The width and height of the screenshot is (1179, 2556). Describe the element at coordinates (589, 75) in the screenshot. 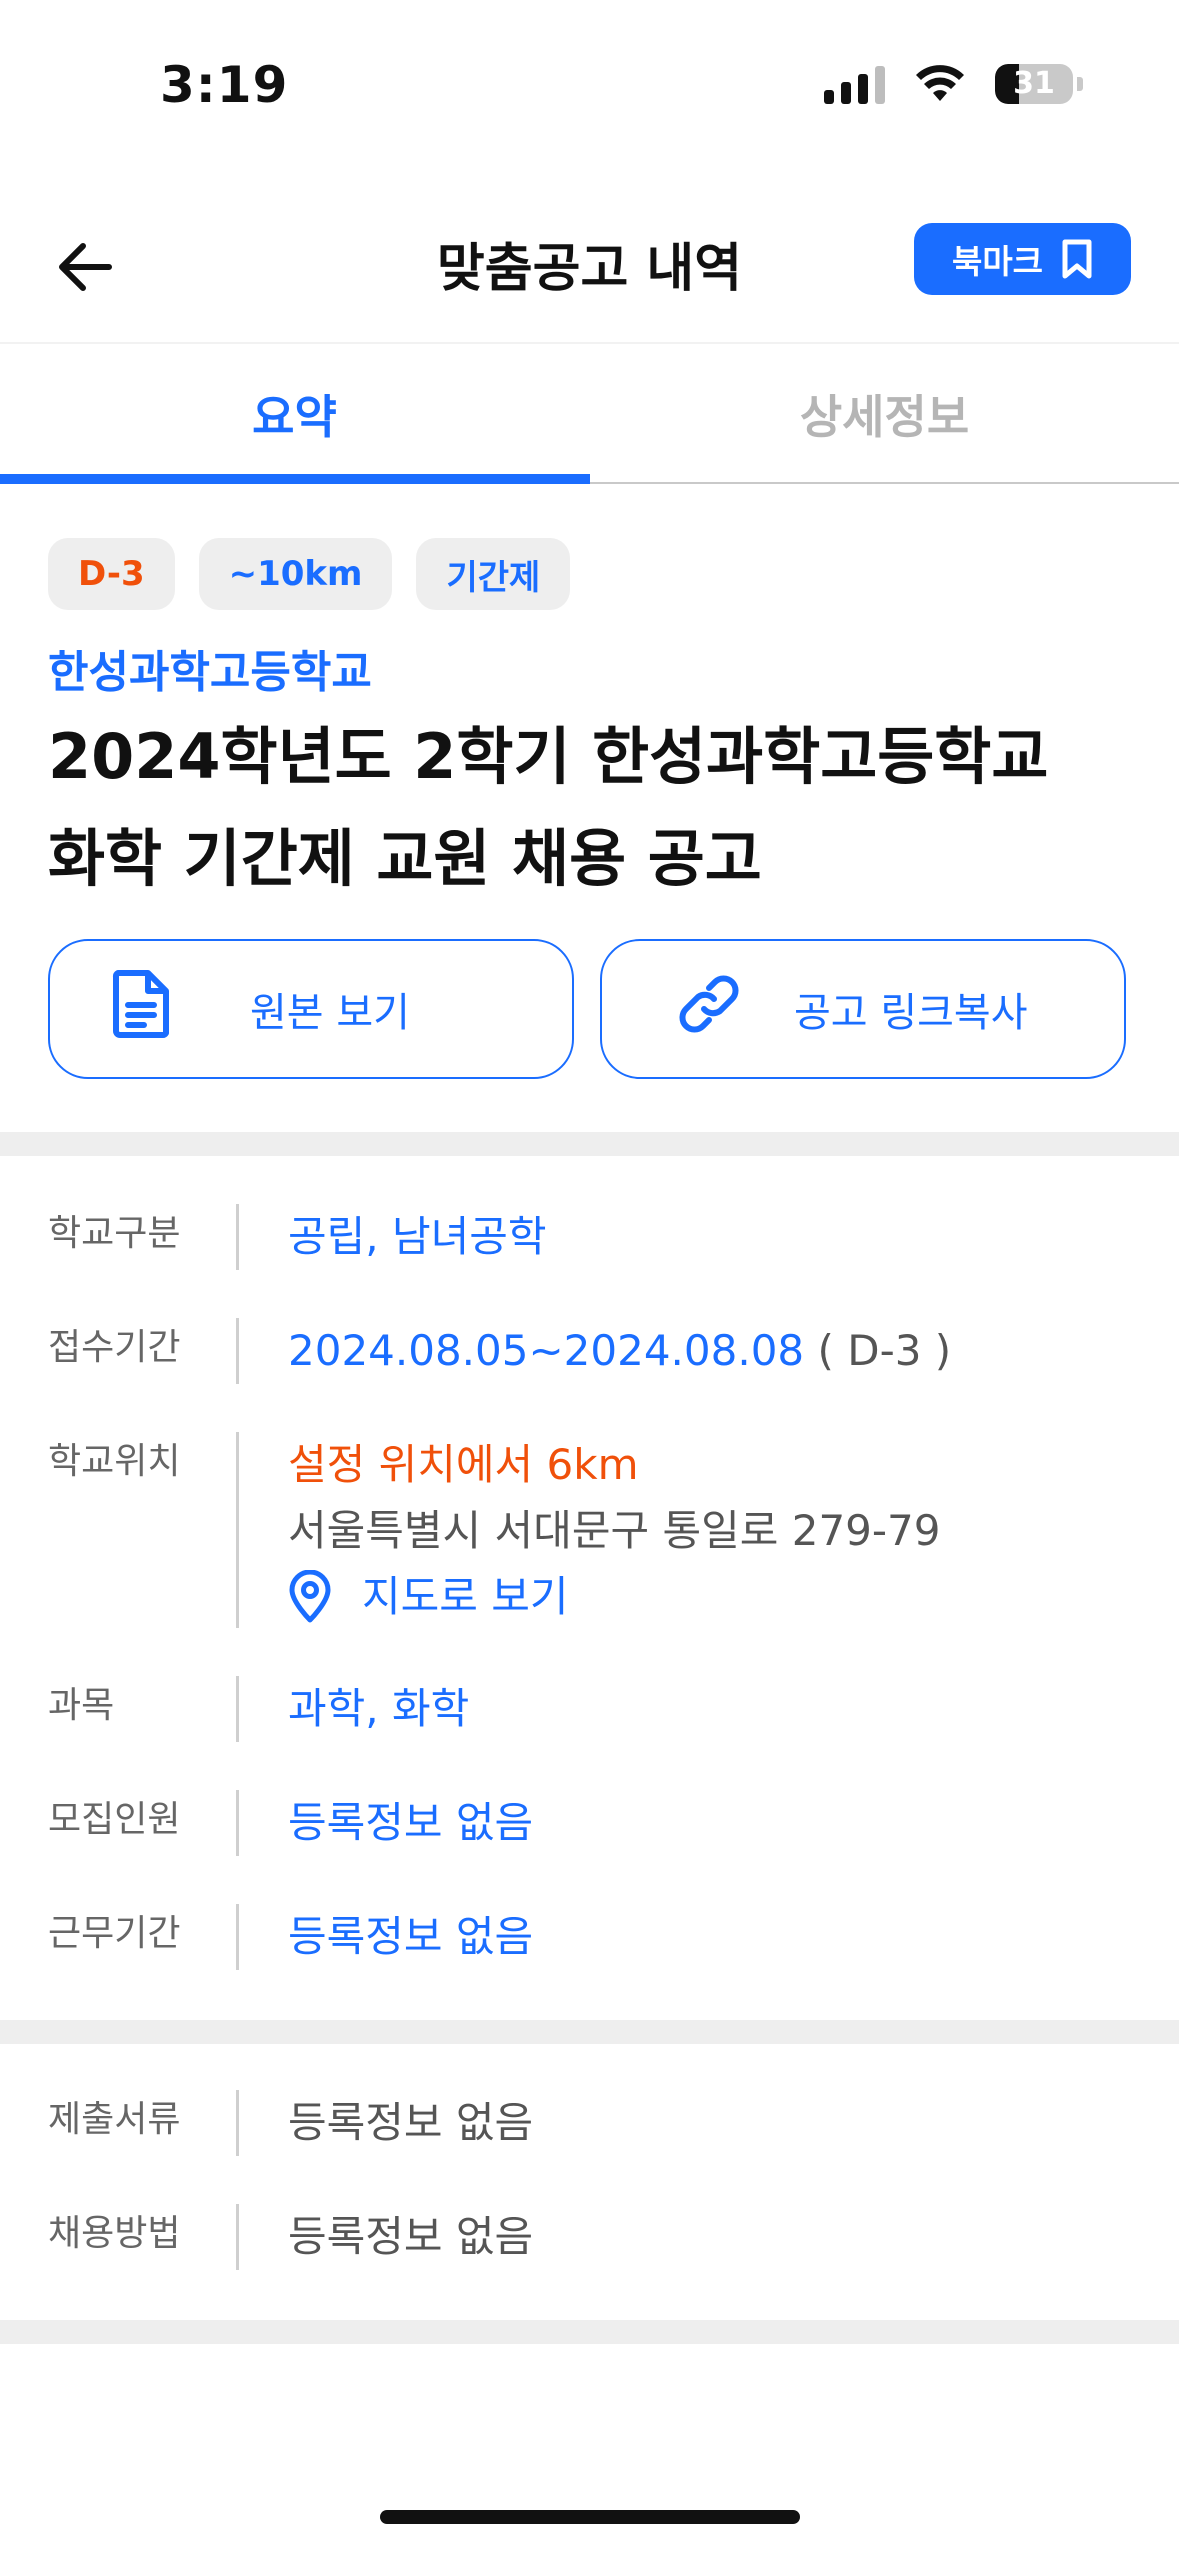

I see `status-bar: 3:19 31` at that location.